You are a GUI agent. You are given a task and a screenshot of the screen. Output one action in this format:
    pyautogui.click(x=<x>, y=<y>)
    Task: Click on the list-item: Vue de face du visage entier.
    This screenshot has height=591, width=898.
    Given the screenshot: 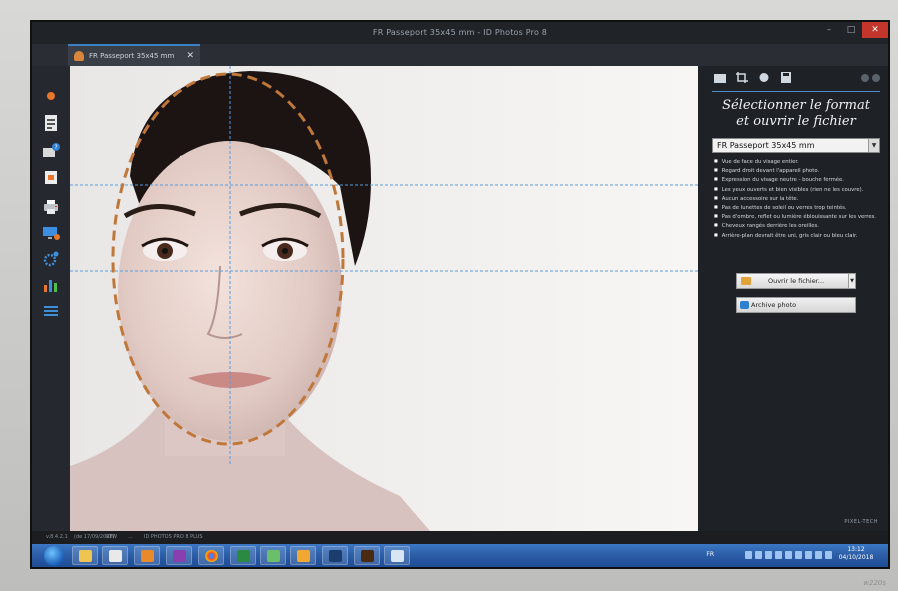 What is the action you would take?
    pyautogui.click(x=800, y=161)
    